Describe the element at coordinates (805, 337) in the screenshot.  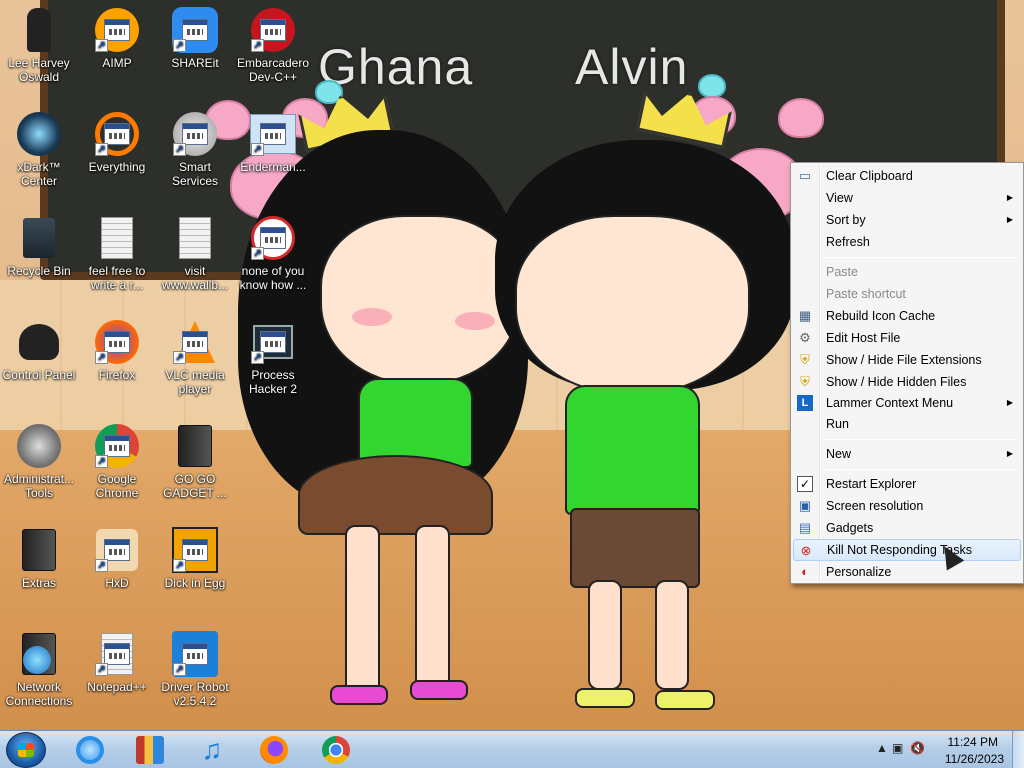
I see `gear-icon: ⚙` at that location.